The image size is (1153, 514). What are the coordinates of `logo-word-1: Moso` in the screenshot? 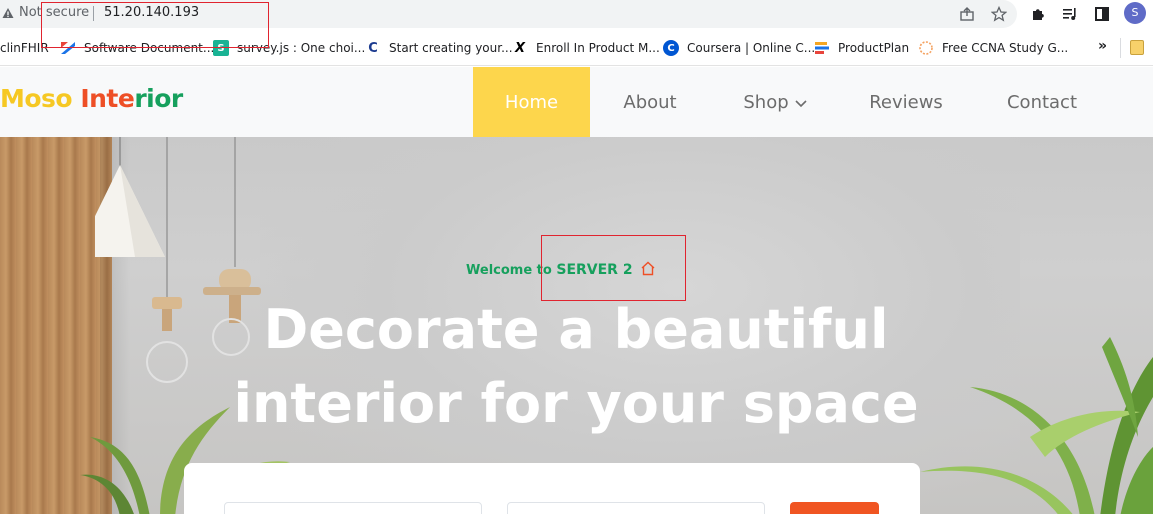 It's located at (36, 98).